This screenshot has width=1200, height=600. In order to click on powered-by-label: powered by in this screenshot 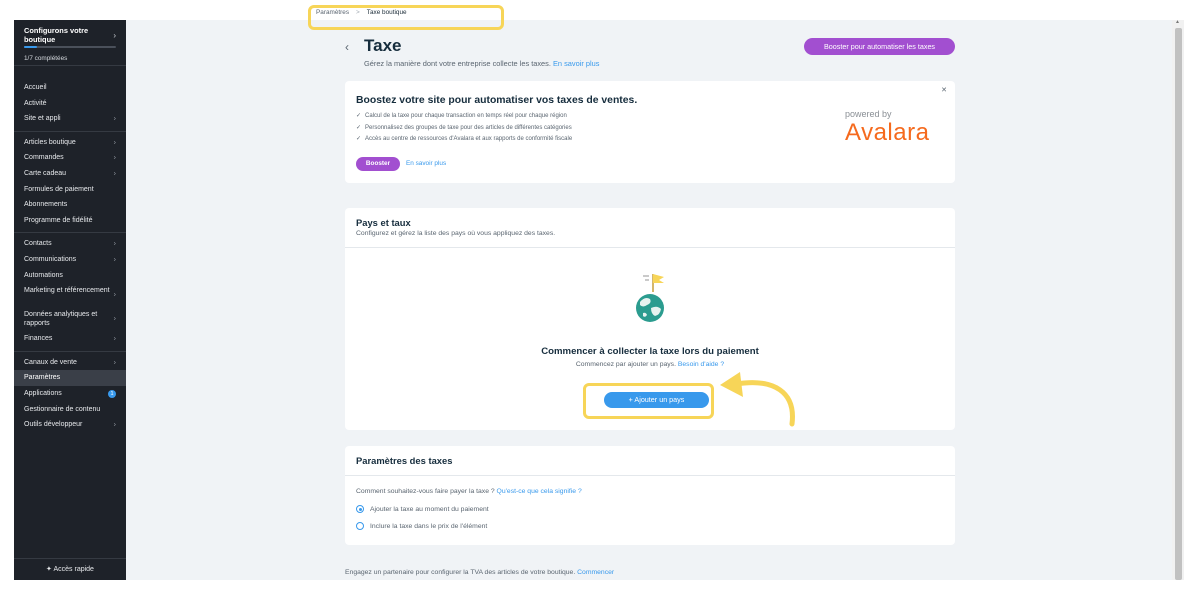, I will do `click(868, 114)`.